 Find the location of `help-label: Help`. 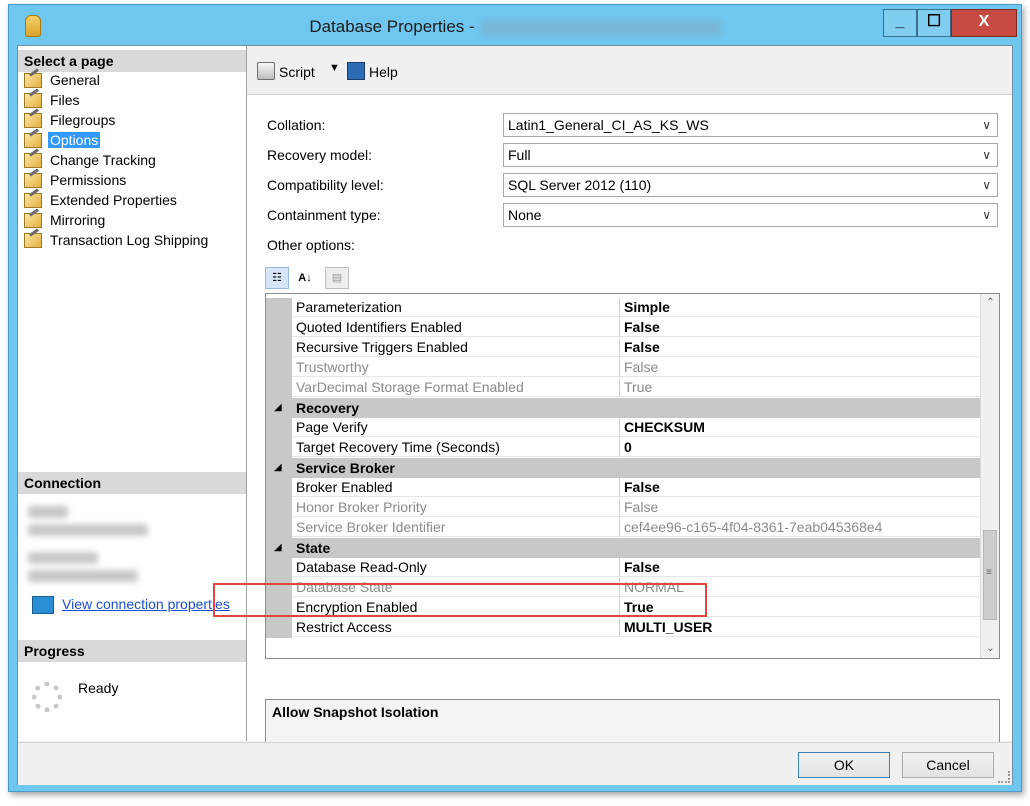

help-label: Help is located at coordinates (383, 72).